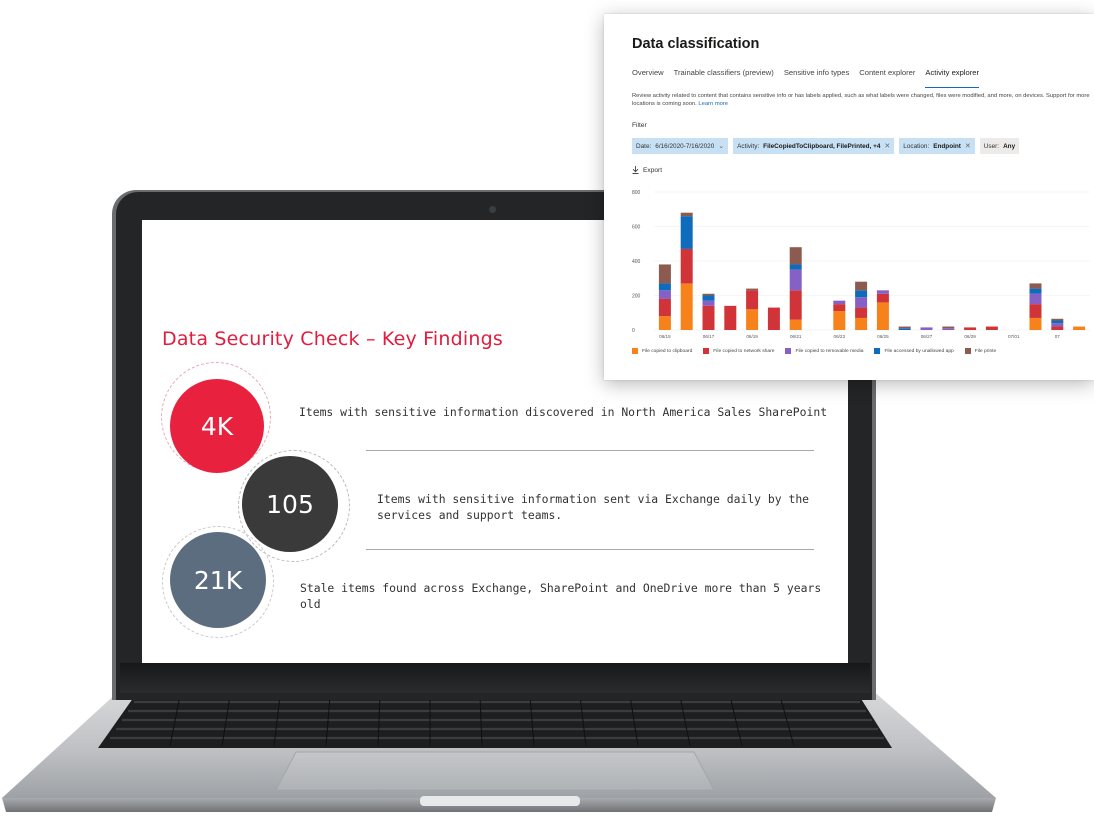 This screenshot has height=820, width=1094. I want to click on chip-value: FileCopiedToClipboard, FilePrinted, +4, so click(822, 146).